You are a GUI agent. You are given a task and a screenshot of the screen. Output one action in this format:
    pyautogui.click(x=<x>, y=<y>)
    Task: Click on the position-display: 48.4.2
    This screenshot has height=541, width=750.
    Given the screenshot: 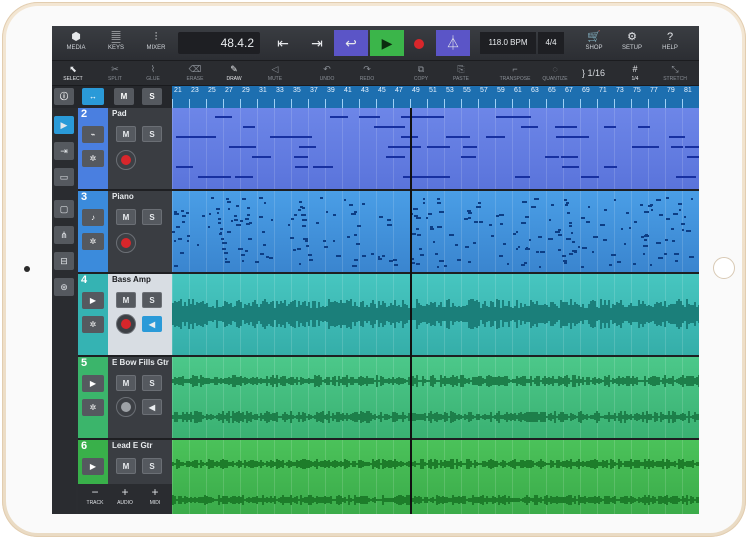 What is the action you would take?
    pyautogui.click(x=219, y=43)
    